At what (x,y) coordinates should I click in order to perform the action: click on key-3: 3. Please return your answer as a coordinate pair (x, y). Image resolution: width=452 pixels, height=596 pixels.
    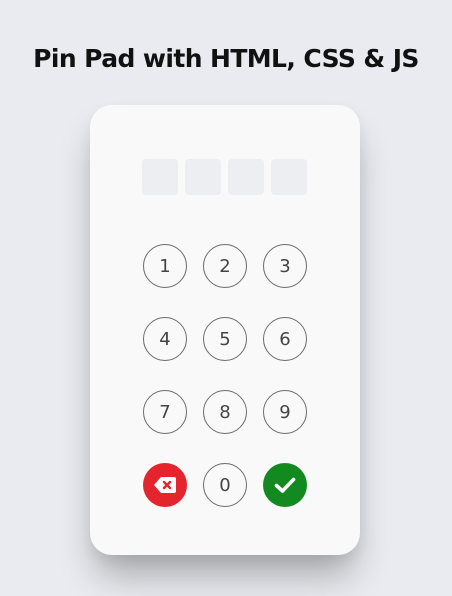
    Looking at the image, I should click on (285, 266).